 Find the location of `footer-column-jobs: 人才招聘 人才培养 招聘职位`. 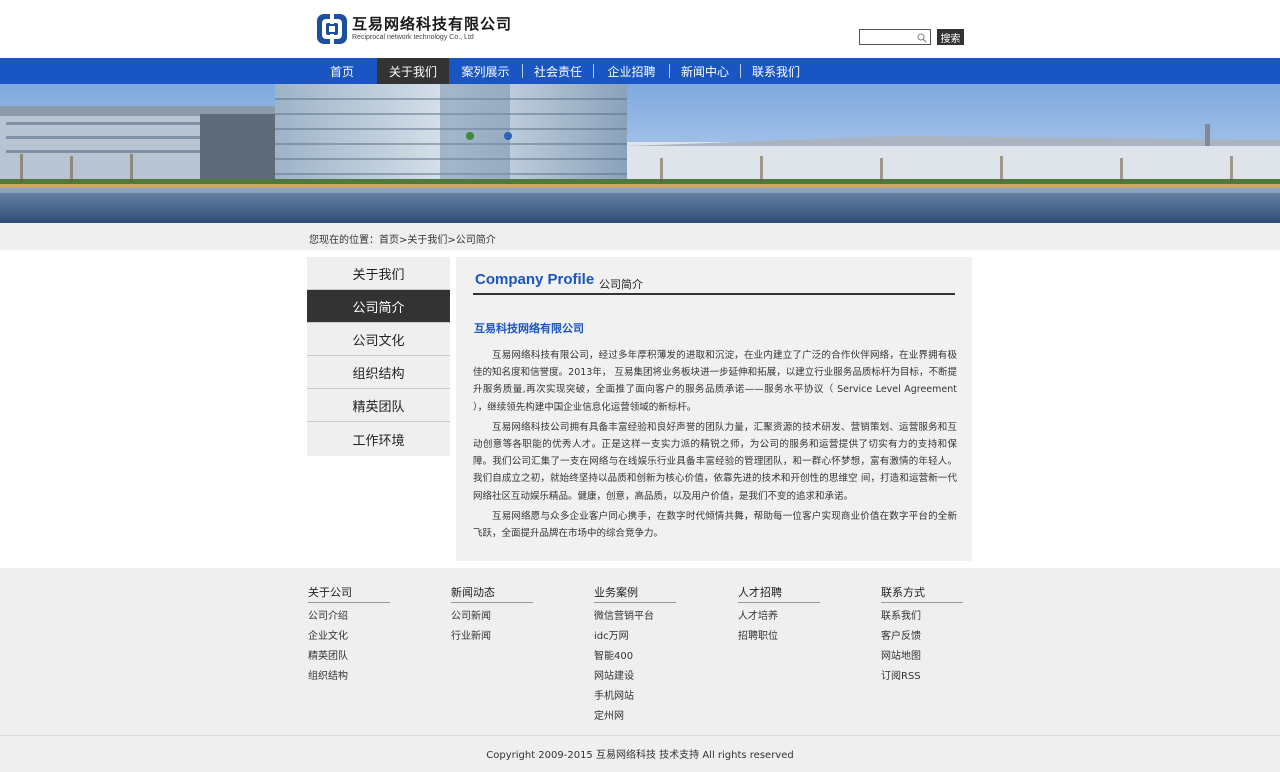

footer-column-jobs: 人才招聘 人才培养 招聘职位 is located at coordinates (779, 617).